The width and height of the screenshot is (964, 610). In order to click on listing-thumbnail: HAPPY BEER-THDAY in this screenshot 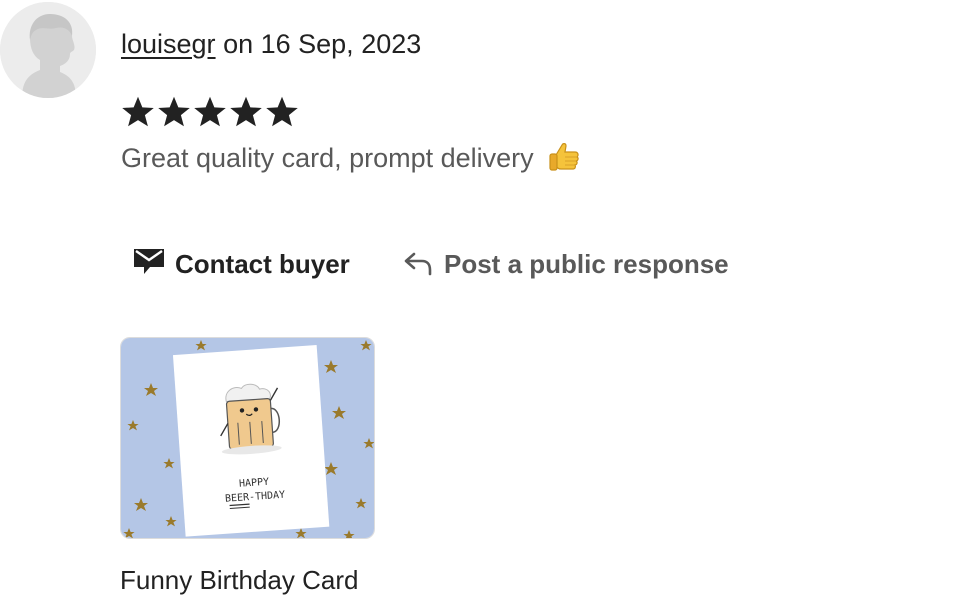, I will do `click(247, 438)`.